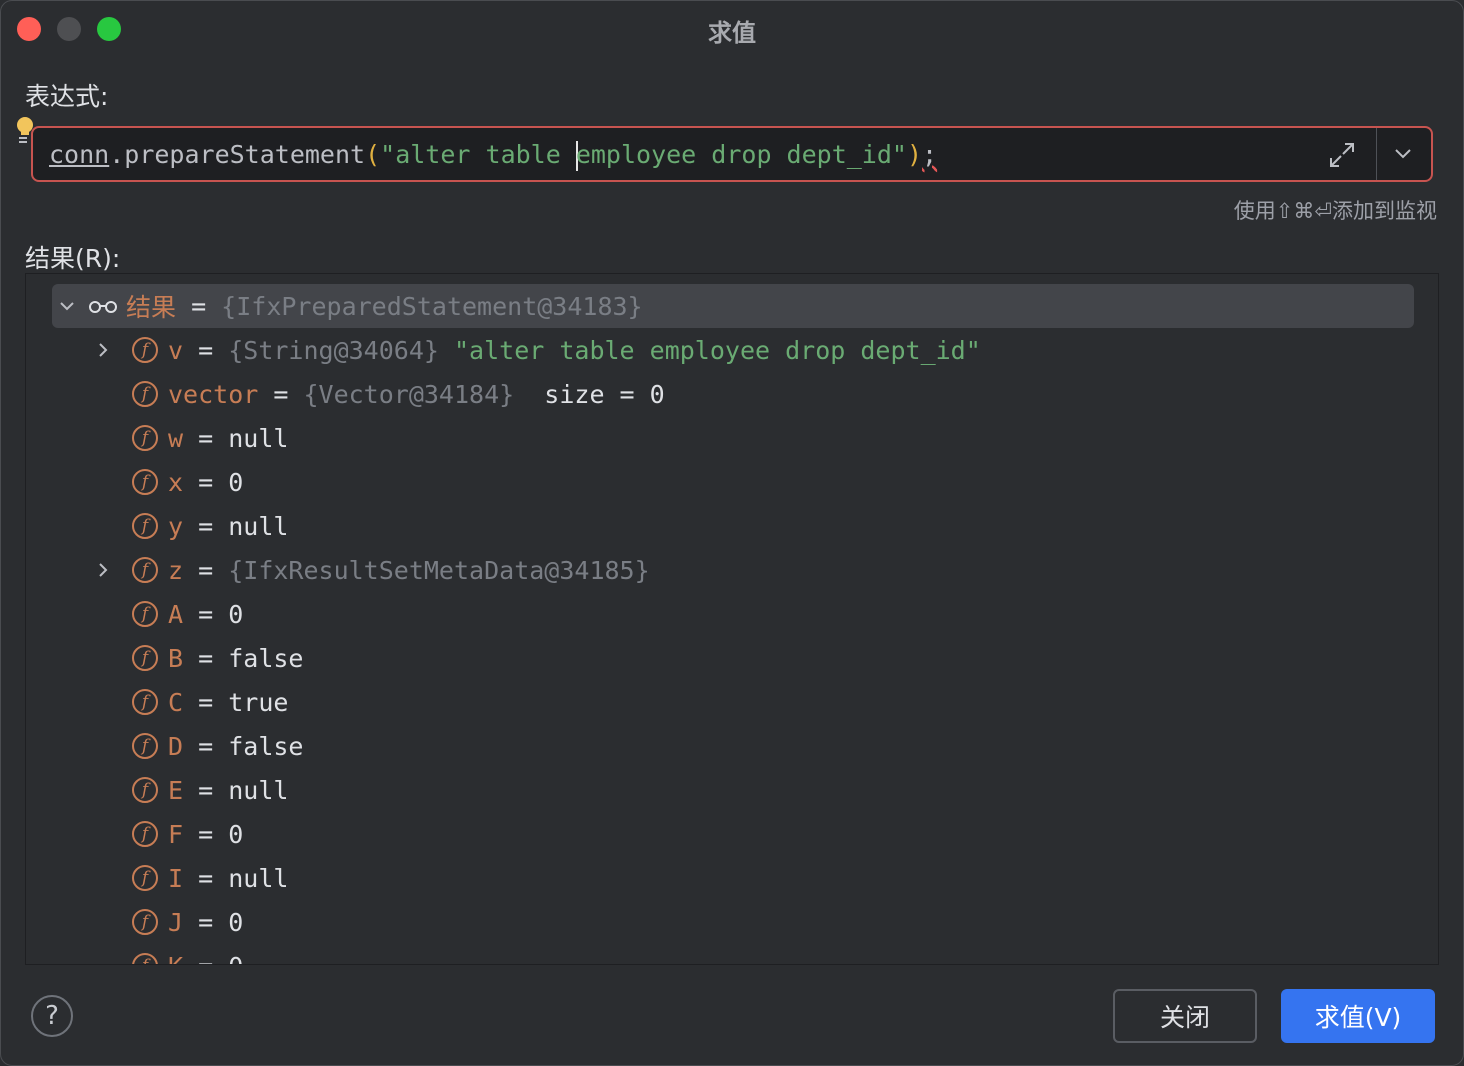 The width and height of the screenshot is (1464, 1066). I want to click on tree-row-field: fx = 0, so click(732, 482).